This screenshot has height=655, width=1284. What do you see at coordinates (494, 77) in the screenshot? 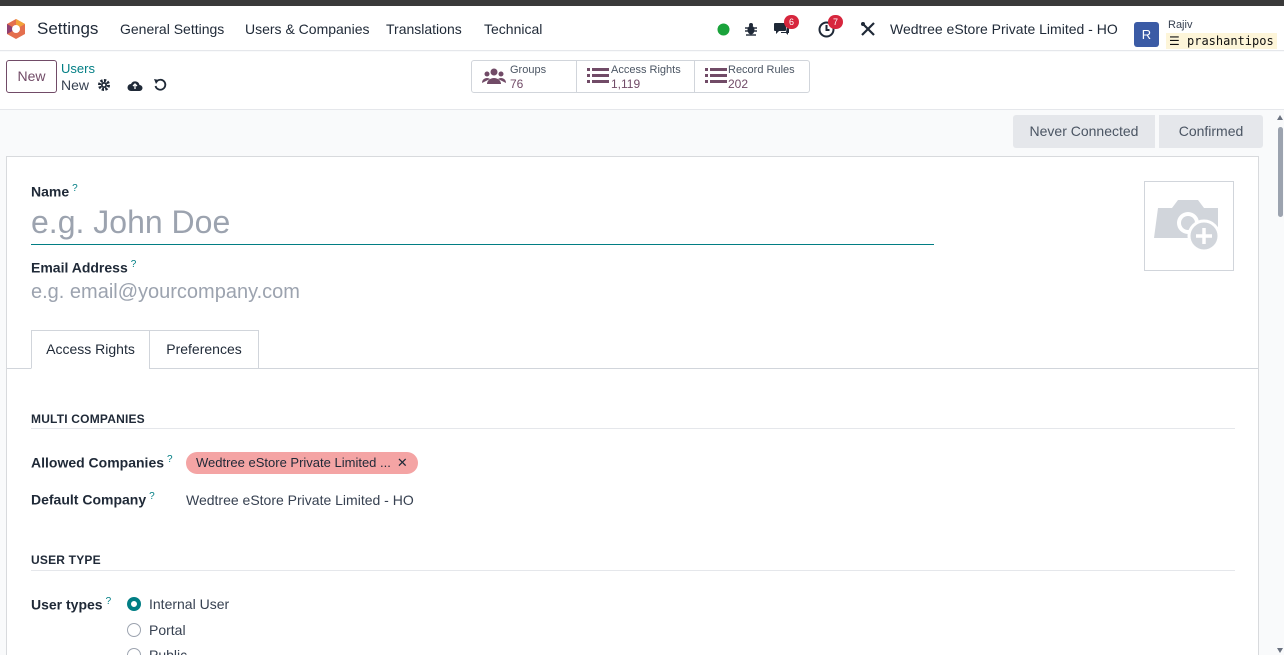
I see `users-icon` at bounding box center [494, 77].